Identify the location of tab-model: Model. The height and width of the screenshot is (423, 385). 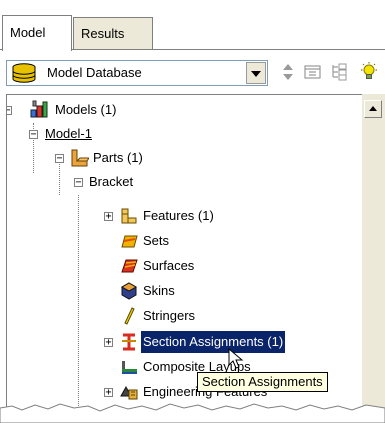
(37, 33).